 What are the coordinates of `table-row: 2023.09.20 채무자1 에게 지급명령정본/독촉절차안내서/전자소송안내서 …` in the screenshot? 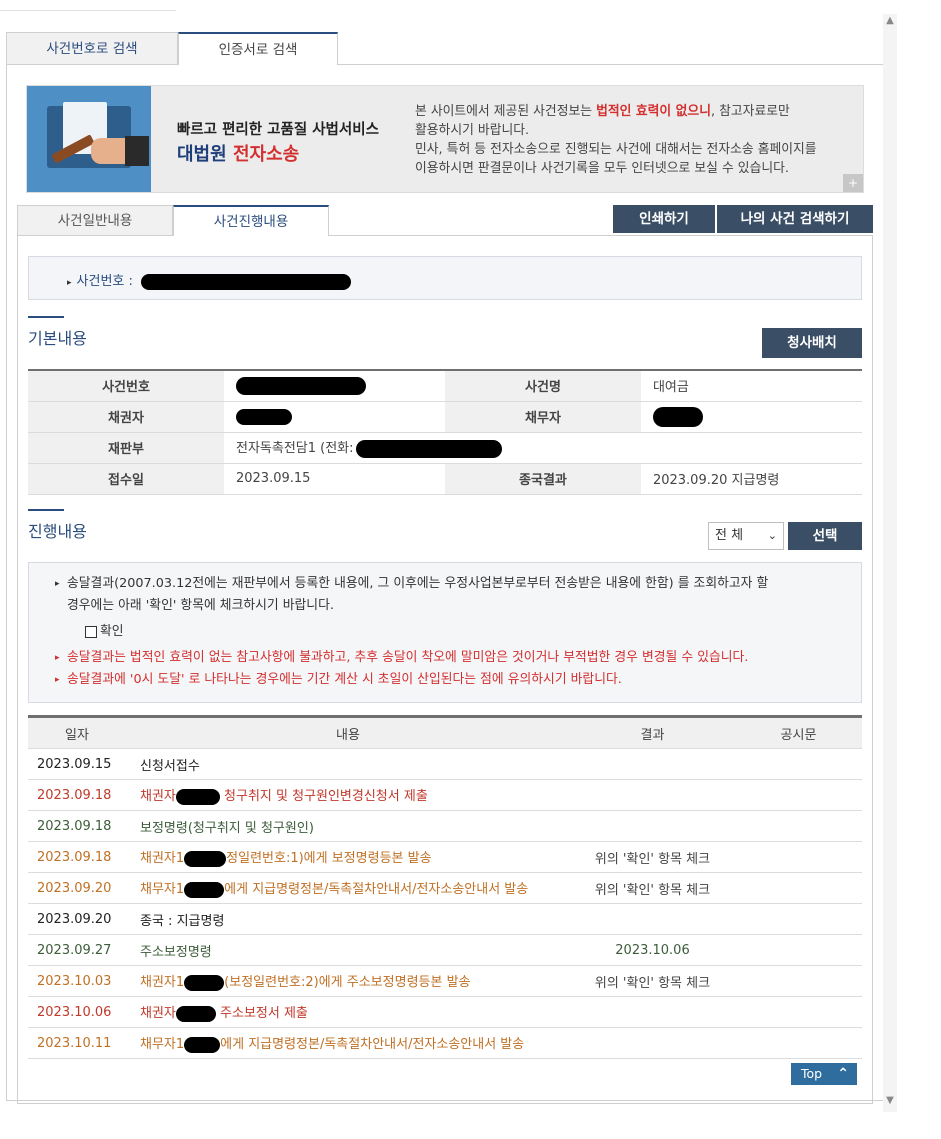 It's located at (445, 888).